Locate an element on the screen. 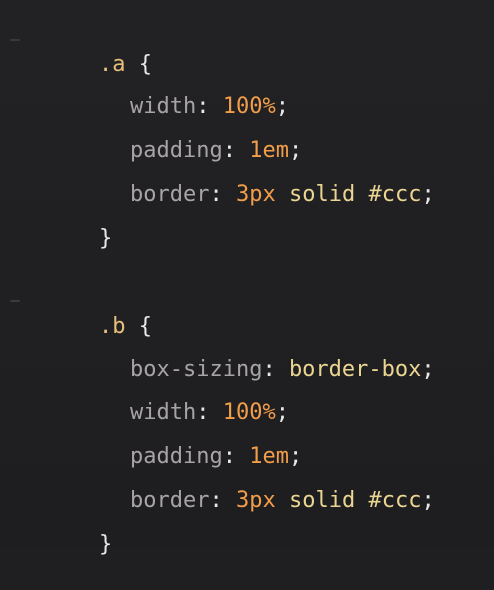 Image resolution: width=494 pixels, height=590 pixels. code-line: .a { is located at coordinates (99, 48).